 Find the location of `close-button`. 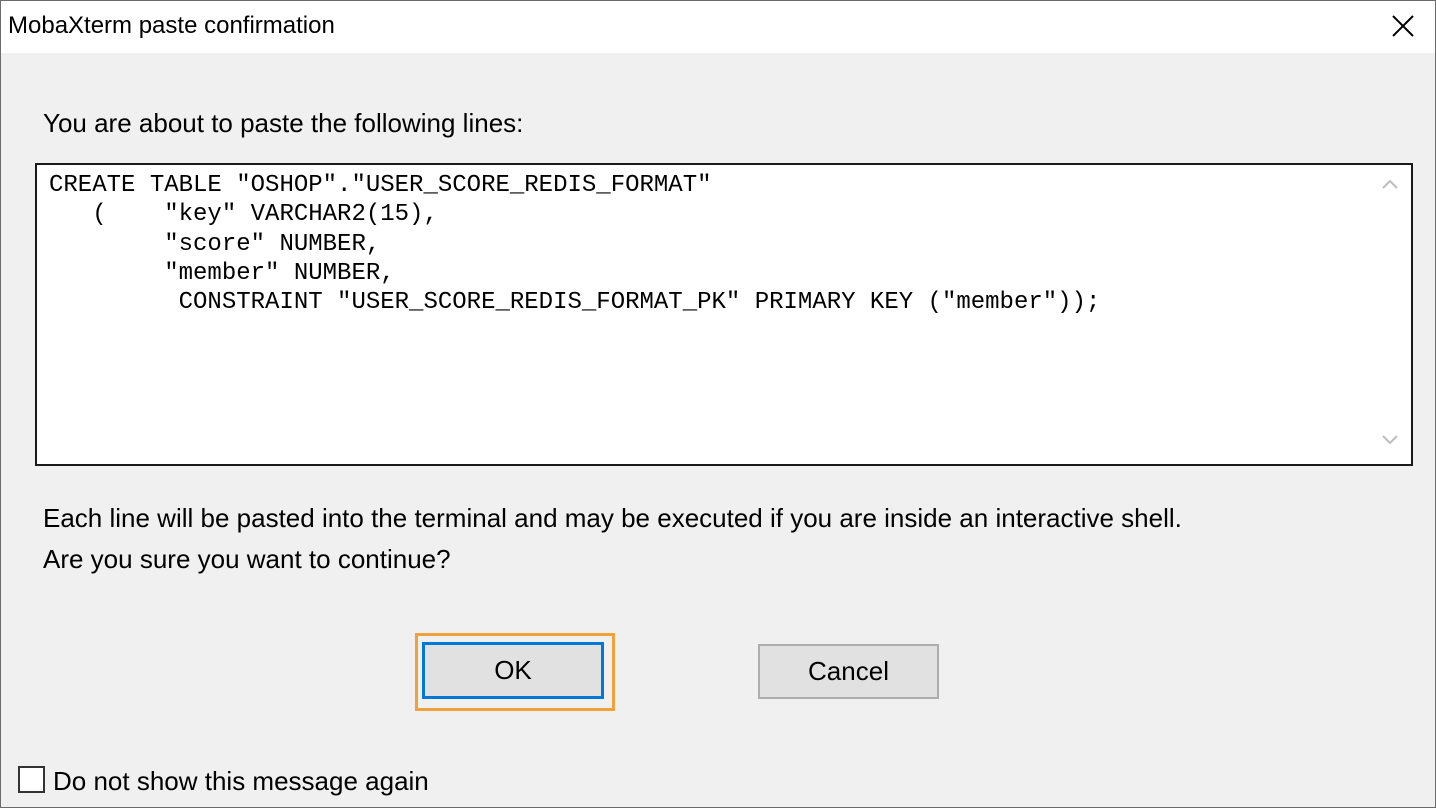

close-button is located at coordinates (1403, 27).